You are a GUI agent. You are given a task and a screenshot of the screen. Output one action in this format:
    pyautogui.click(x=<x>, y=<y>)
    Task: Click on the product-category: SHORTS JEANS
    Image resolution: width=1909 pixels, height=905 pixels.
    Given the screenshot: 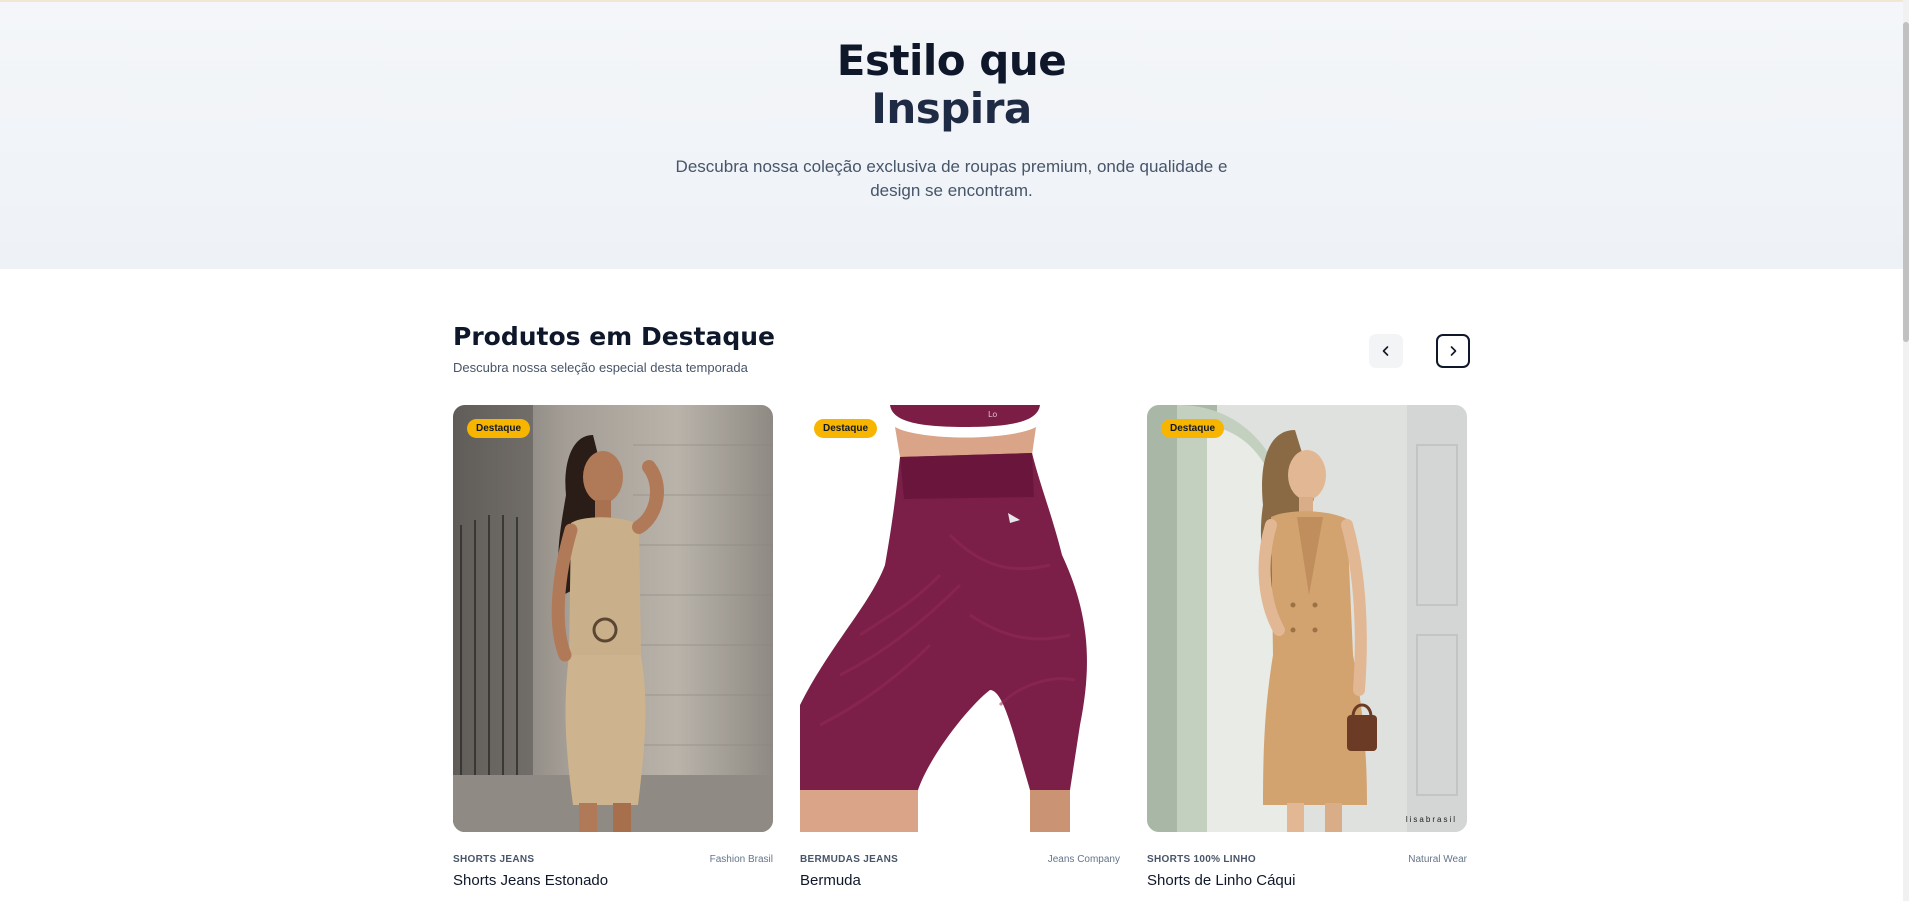 What is the action you would take?
    pyautogui.click(x=494, y=859)
    